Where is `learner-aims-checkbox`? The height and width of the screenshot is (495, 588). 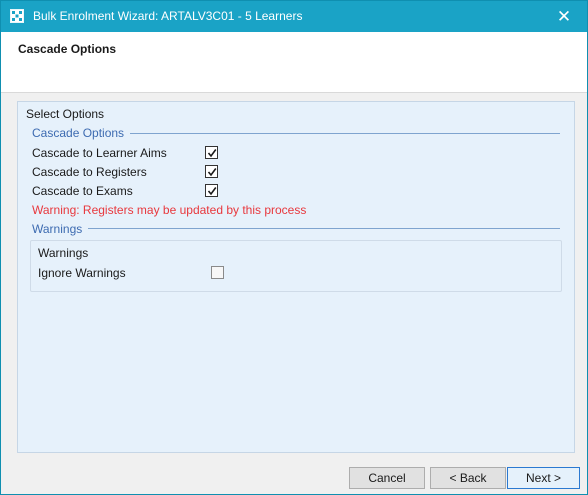
learner-aims-checkbox is located at coordinates (211, 152).